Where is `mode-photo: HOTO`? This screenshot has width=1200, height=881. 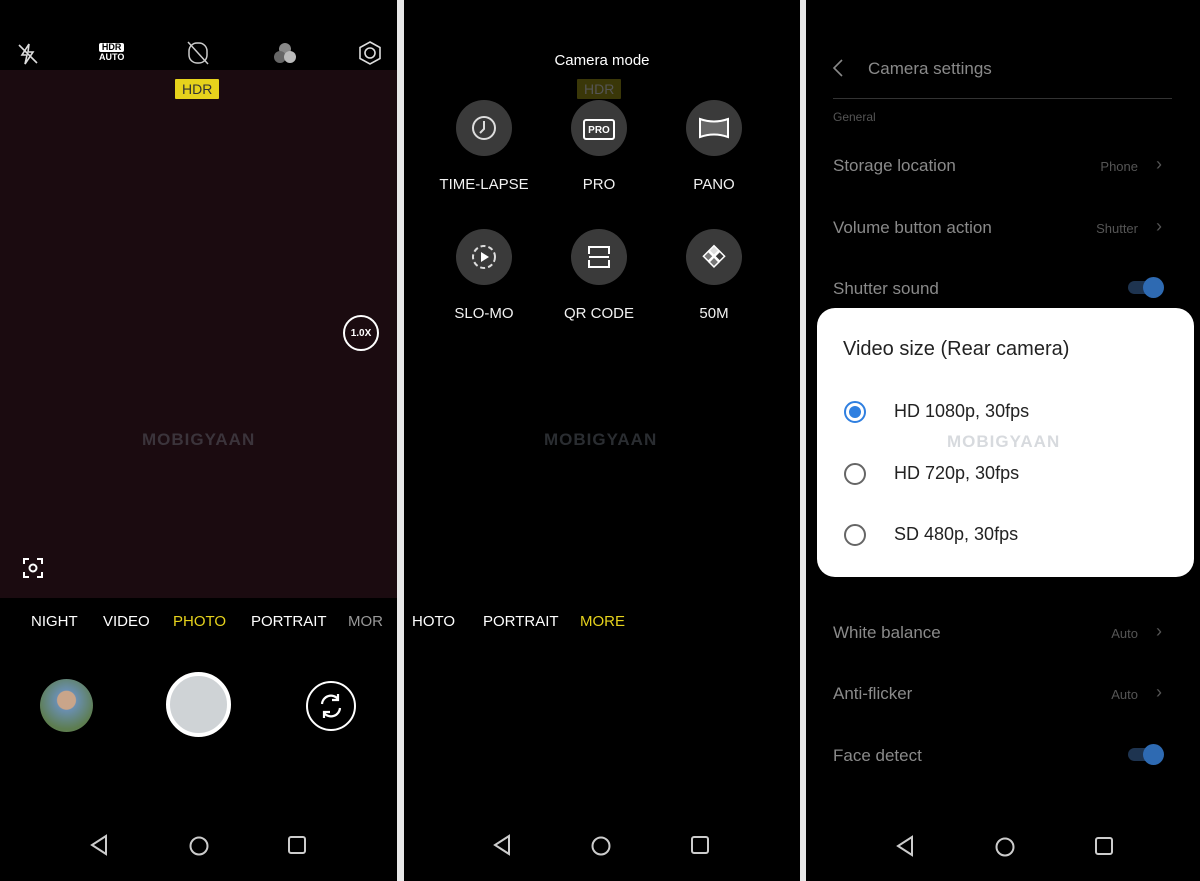
mode-photo: HOTO is located at coordinates (433, 621).